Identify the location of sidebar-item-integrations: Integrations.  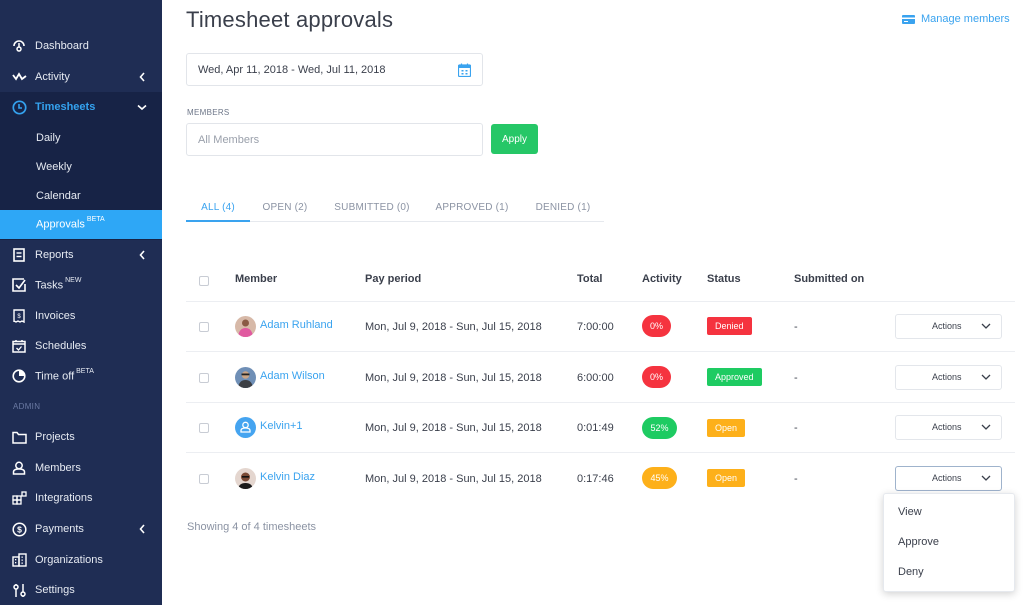
(81, 498).